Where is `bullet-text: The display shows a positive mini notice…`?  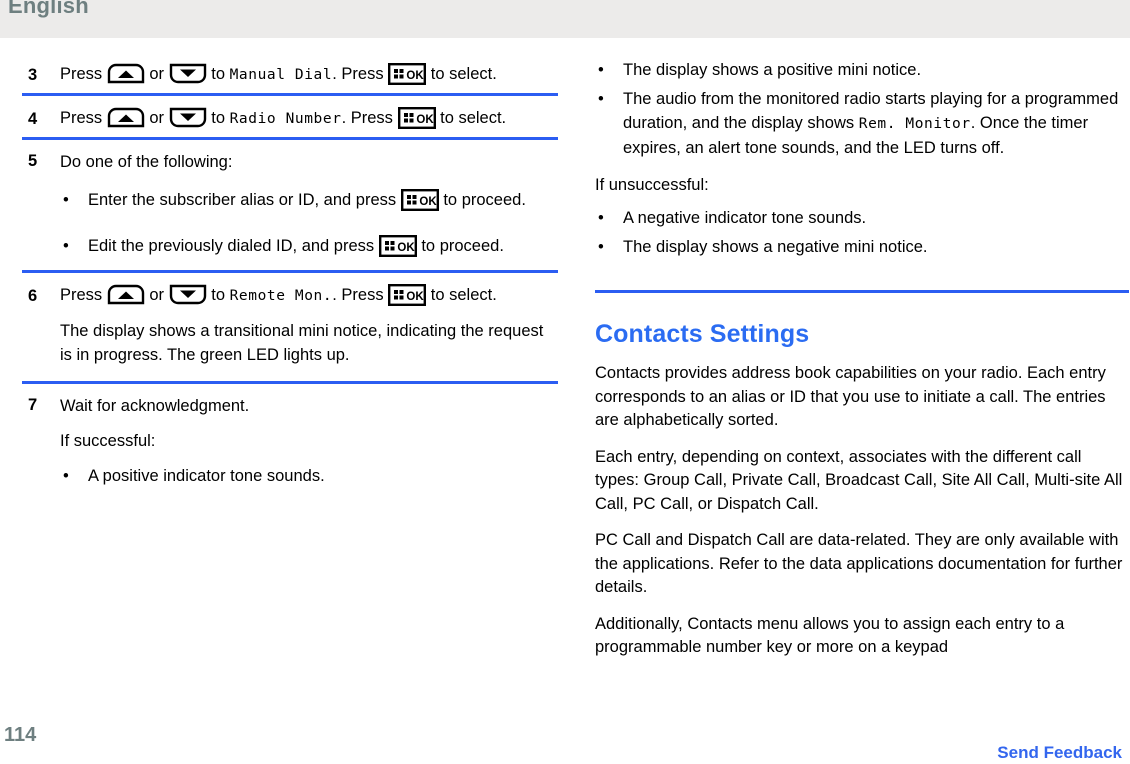 bullet-text: The display shows a positive mini notice… is located at coordinates (772, 70).